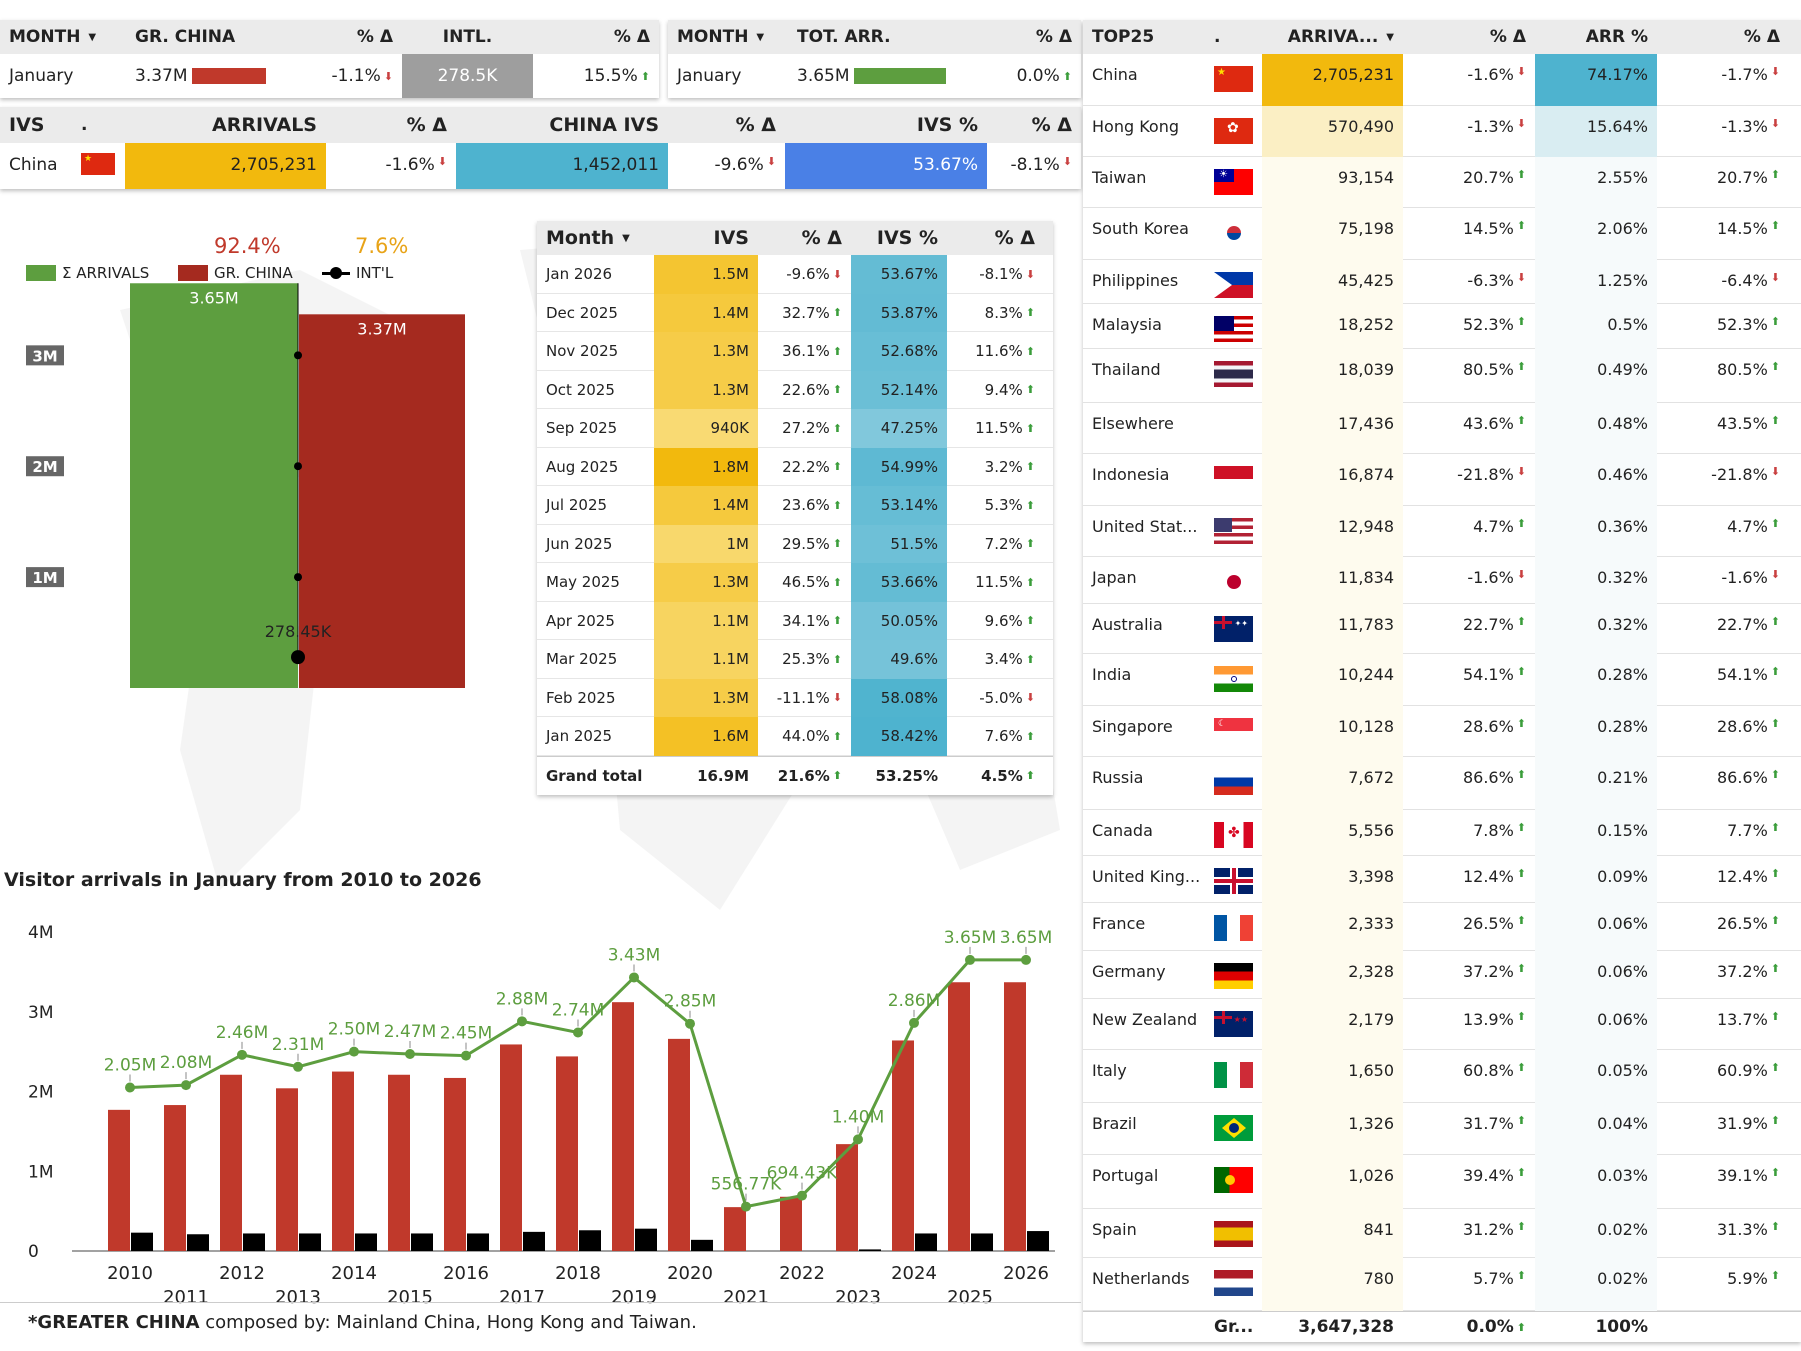 This screenshot has width=1801, height=1351. I want to click on table-row: United King... 3,398 12.4% ⬆ 0.09% 12.4% ⬆, so click(1442, 879).